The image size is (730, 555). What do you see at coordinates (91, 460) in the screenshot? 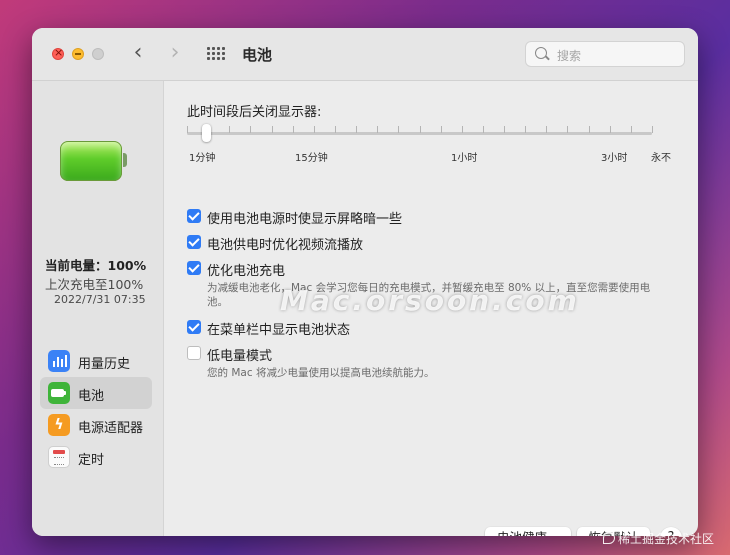
I see `sidebar-item-label: 定时` at bounding box center [91, 460].